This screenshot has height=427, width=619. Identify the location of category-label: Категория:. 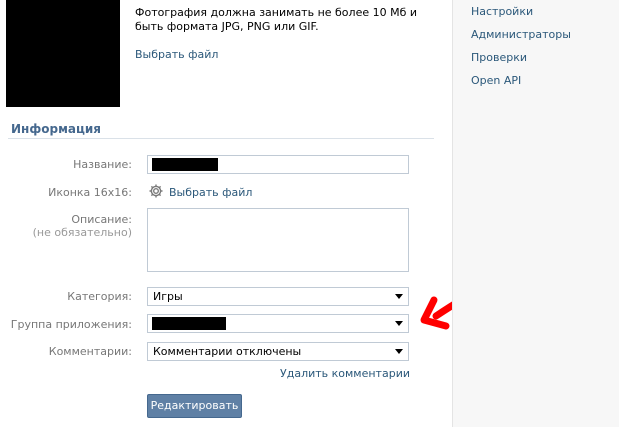
(99, 296).